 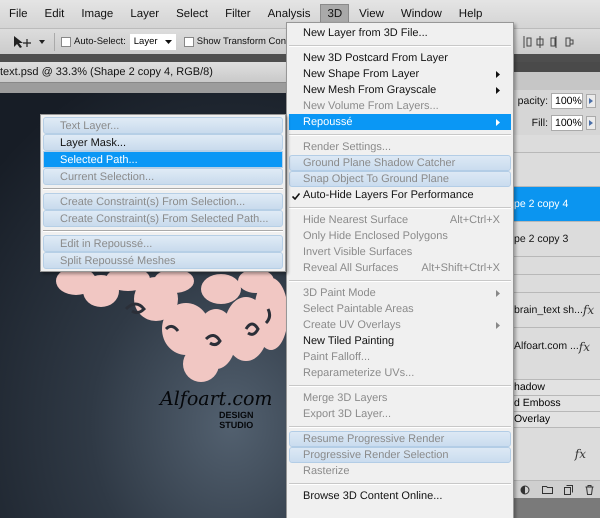 What do you see at coordinates (421, 14) in the screenshot?
I see `menu-bar-item: Window` at bounding box center [421, 14].